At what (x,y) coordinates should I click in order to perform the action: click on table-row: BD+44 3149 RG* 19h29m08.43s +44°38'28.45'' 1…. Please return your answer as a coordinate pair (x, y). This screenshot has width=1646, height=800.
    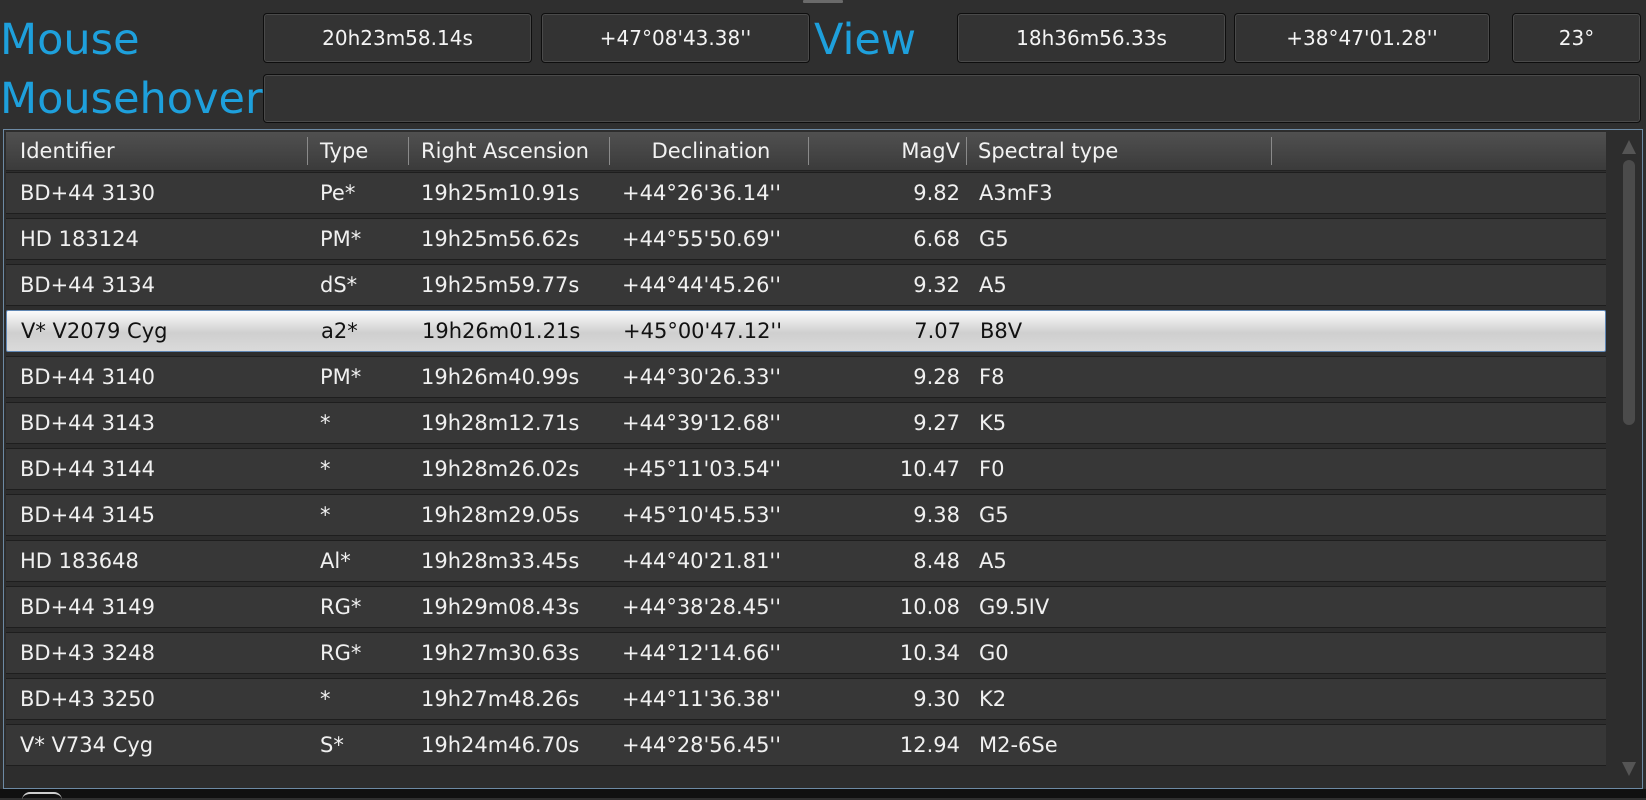
    Looking at the image, I should click on (806, 607).